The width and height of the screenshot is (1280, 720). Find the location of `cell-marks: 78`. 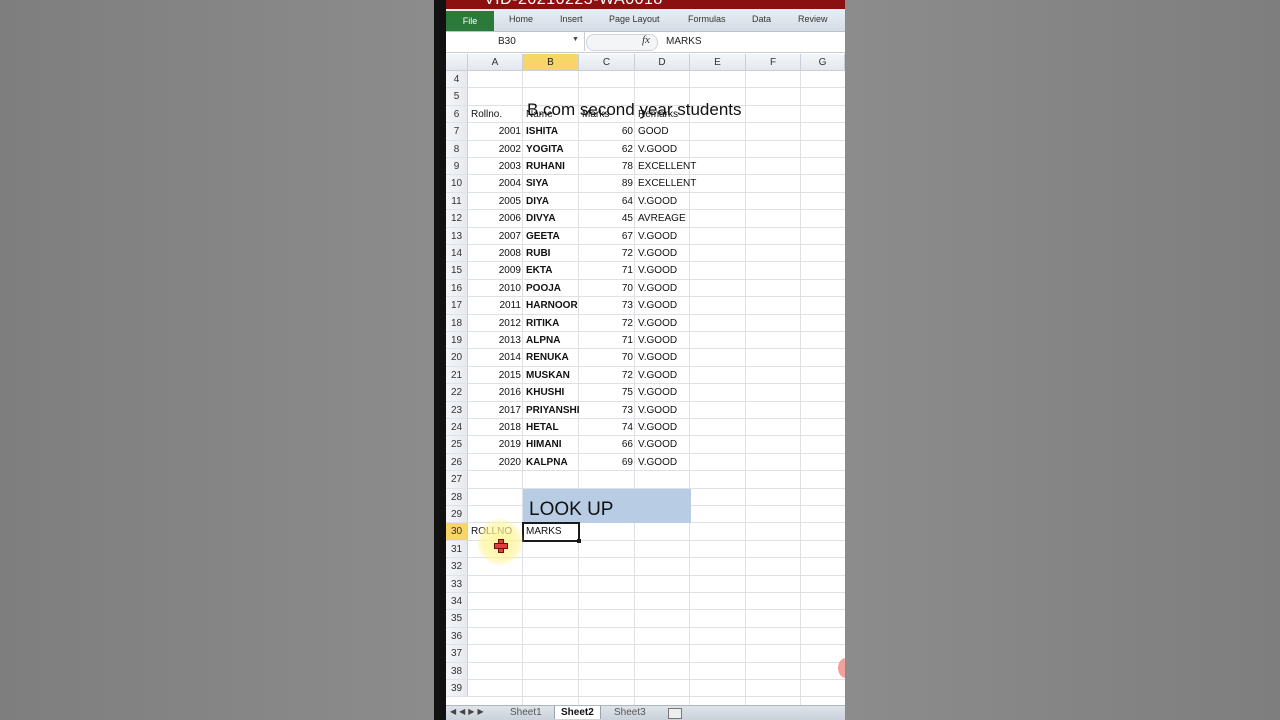

cell-marks: 78 is located at coordinates (606, 166).